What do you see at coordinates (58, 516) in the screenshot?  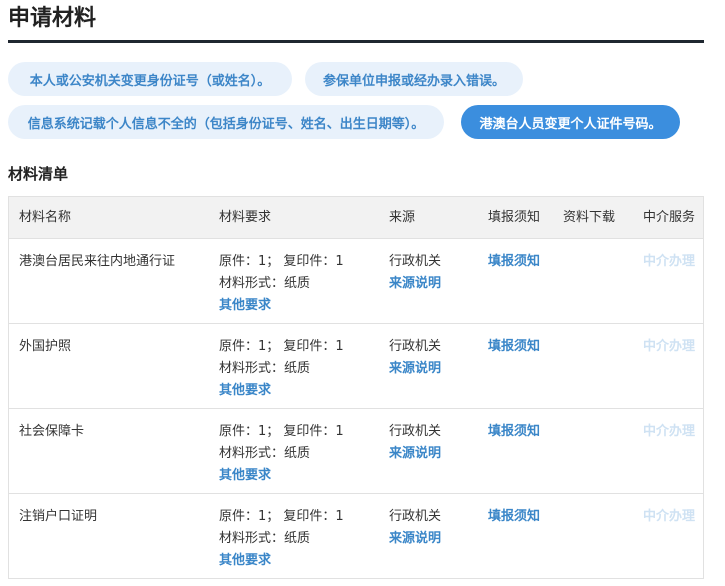 I see `material-name: 注销户口证明` at bounding box center [58, 516].